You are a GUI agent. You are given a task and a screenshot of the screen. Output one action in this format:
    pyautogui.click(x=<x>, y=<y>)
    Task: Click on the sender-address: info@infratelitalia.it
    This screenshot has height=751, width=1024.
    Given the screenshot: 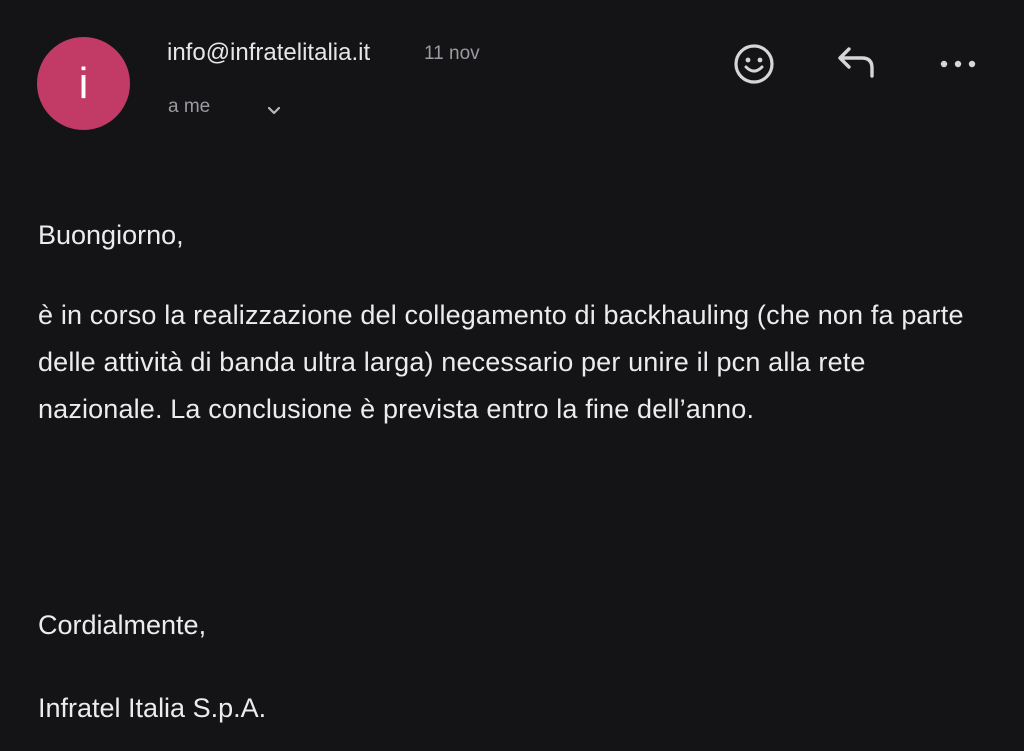 What is the action you would take?
    pyautogui.click(x=268, y=53)
    